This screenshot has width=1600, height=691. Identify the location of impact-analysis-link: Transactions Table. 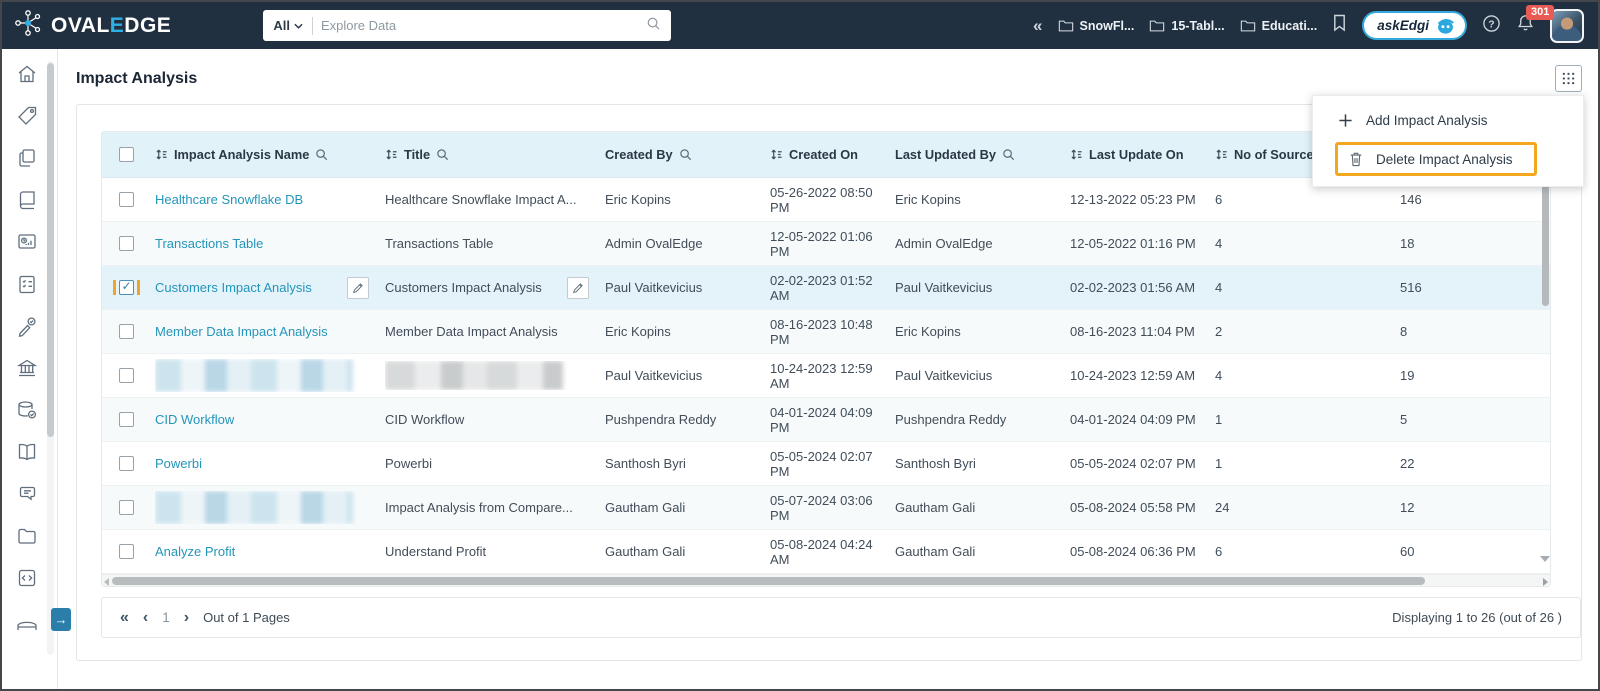
(209, 243).